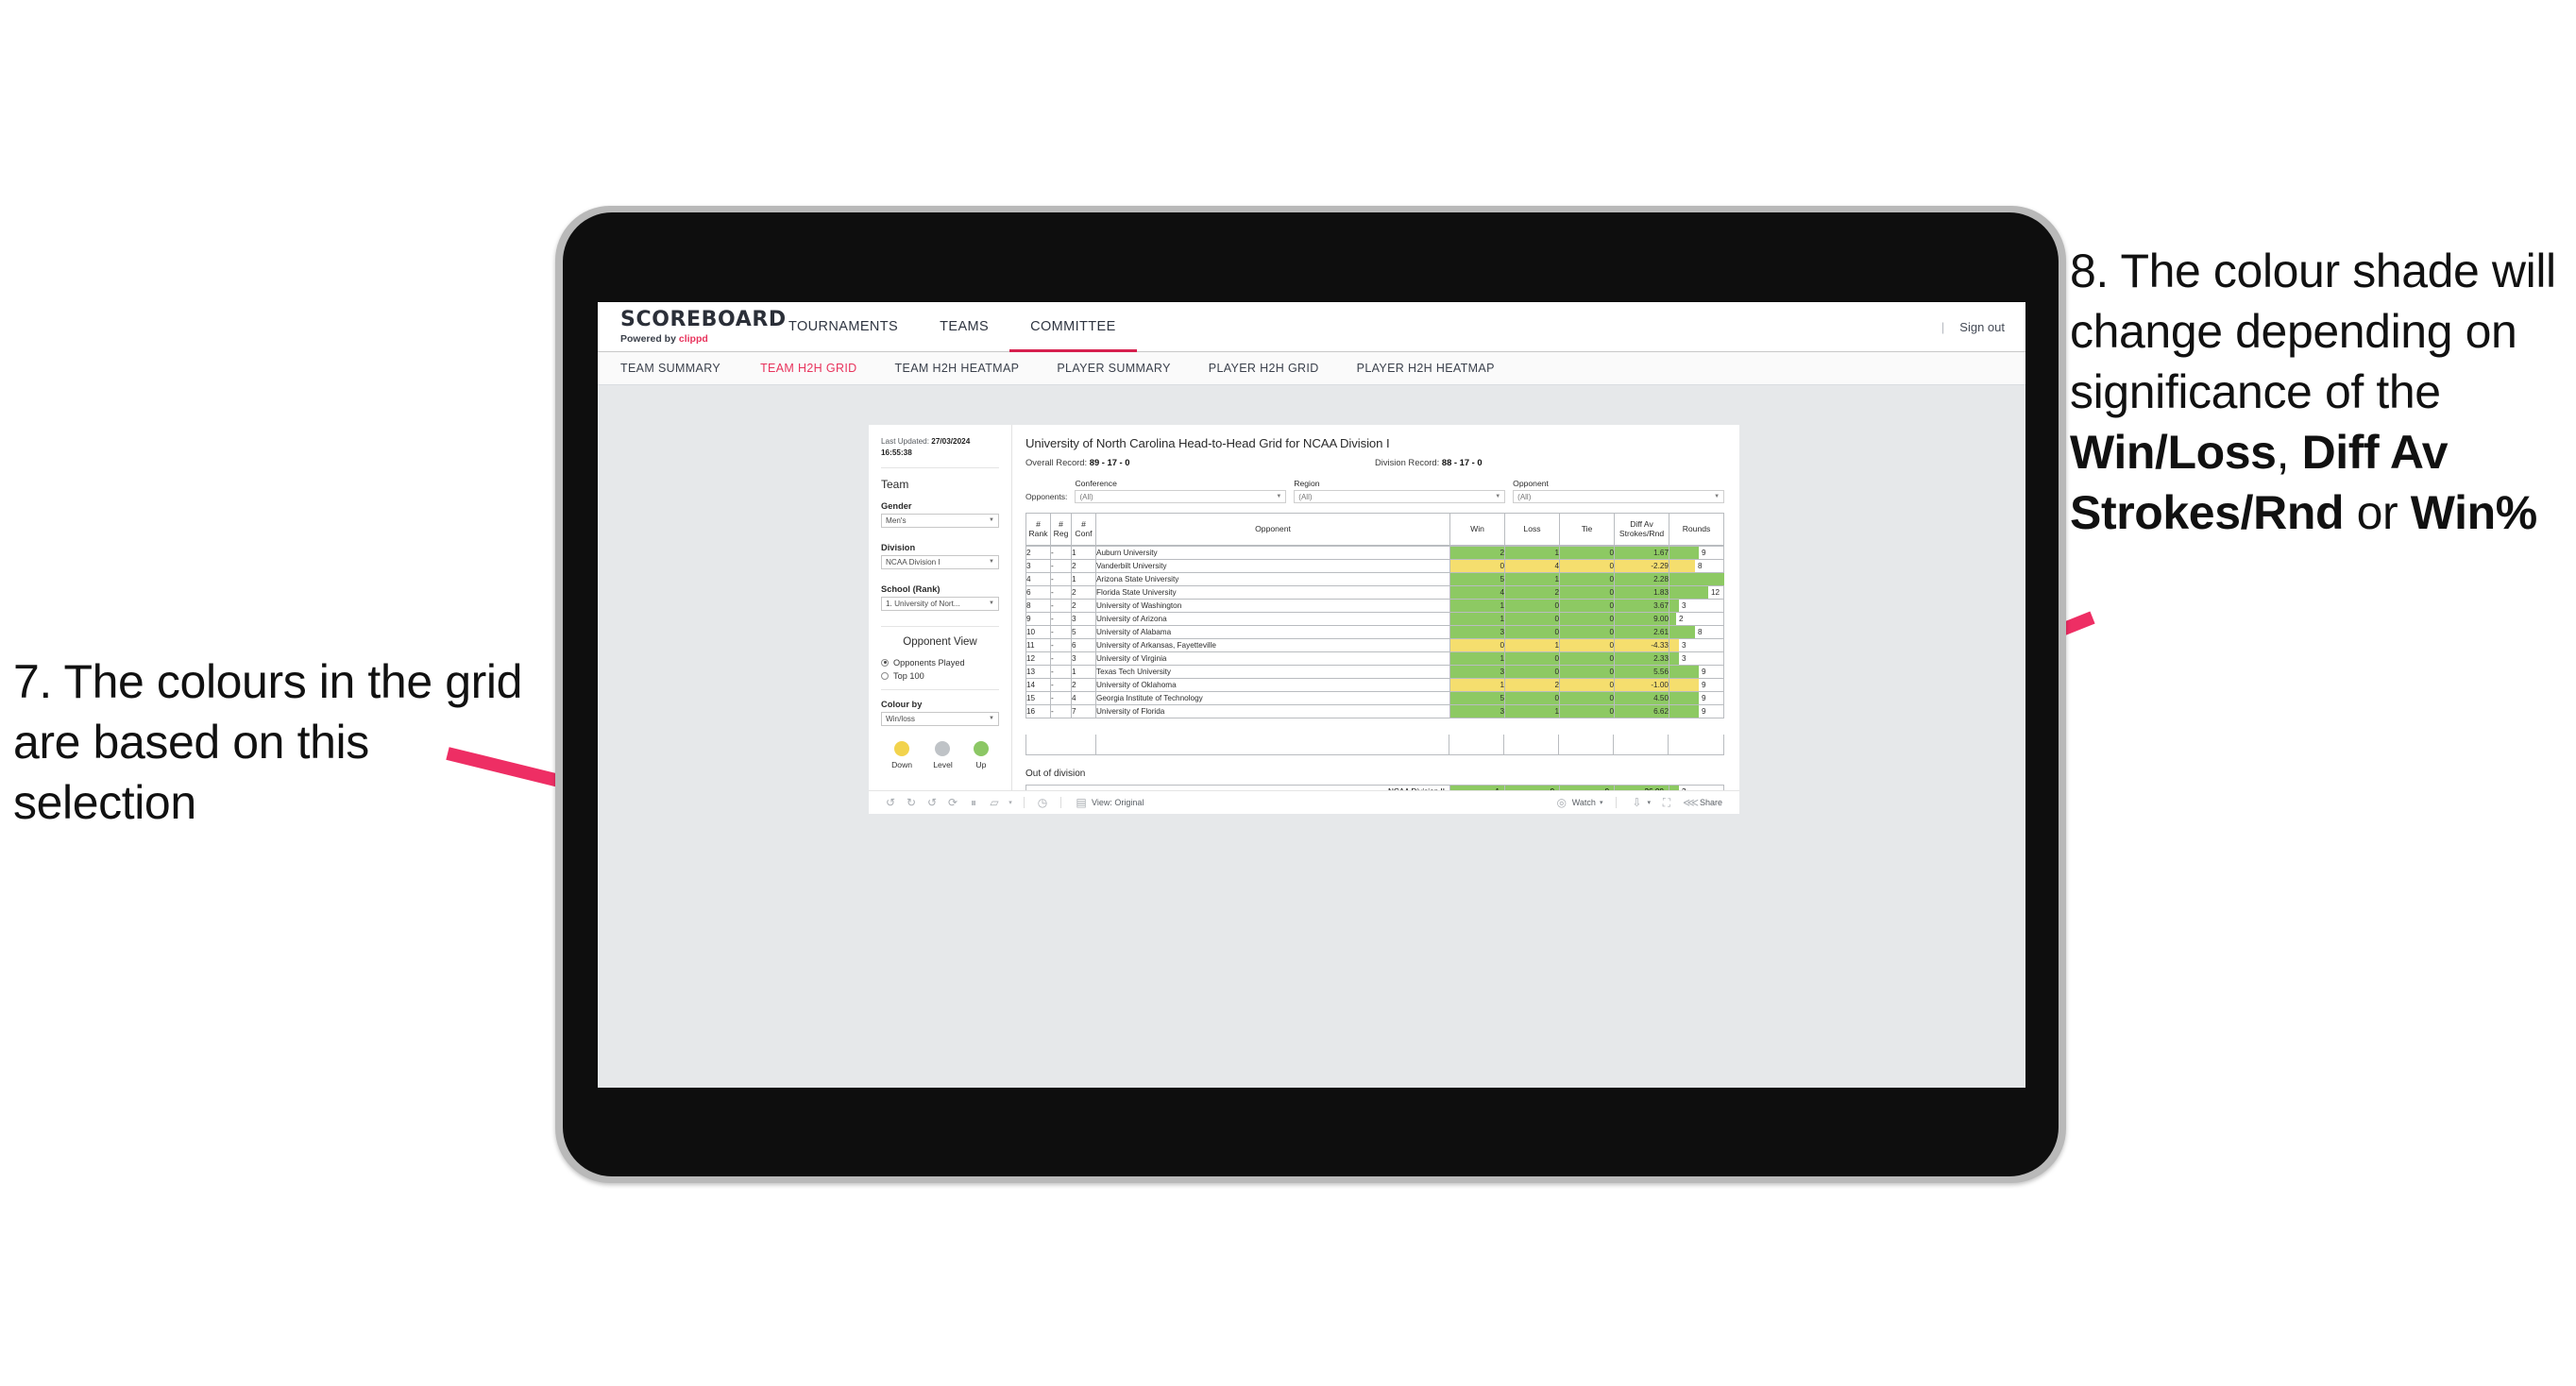 Image resolution: width=2576 pixels, height=1386 pixels. Describe the element at coordinates (1272, 632) in the screenshot. I see `cell-opponent: University of Alabama` at that location.